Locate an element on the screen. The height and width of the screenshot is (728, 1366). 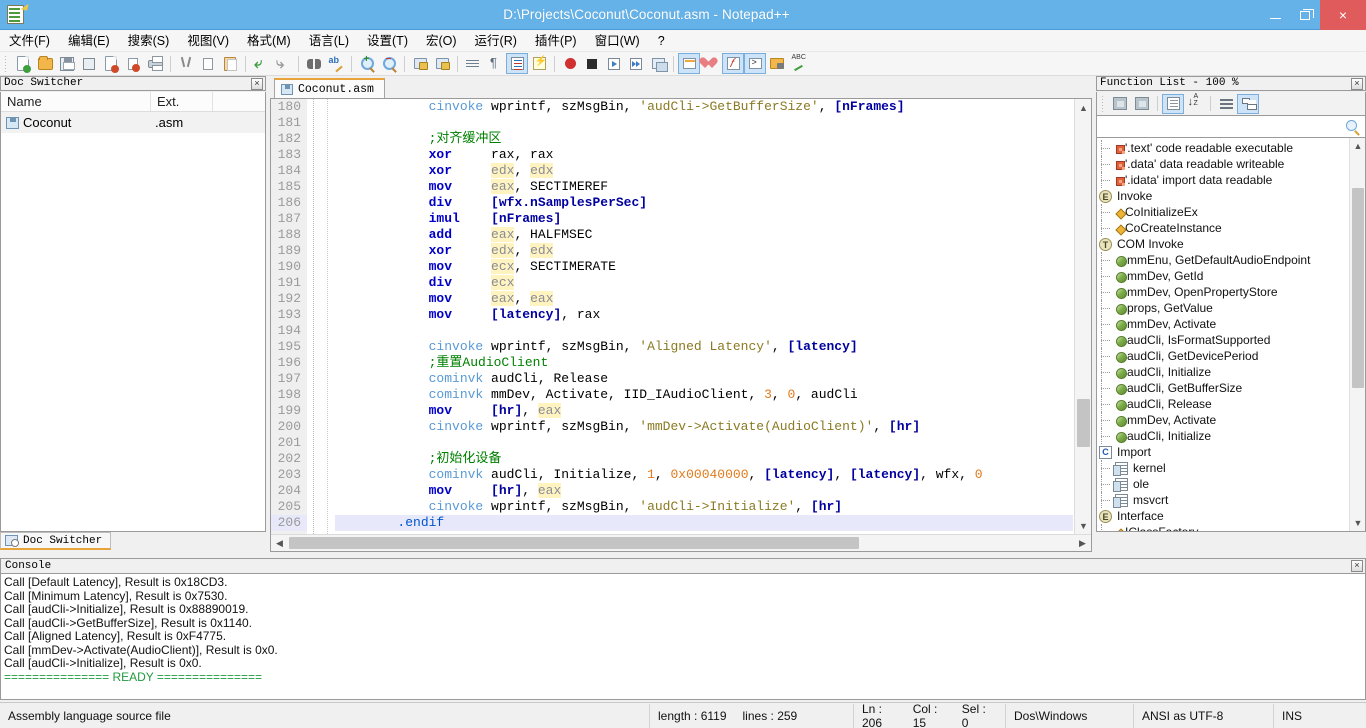
menu-plugins: 插件(P) is located at coordinates (556, 41).